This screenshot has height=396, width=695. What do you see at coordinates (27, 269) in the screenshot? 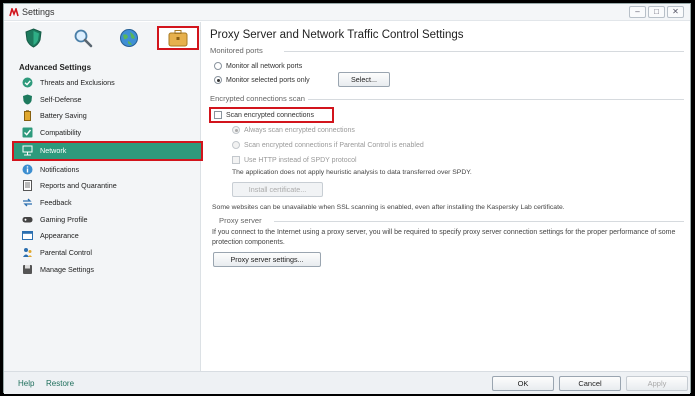
I see `manage-icon` at bounding box center [27, 269].